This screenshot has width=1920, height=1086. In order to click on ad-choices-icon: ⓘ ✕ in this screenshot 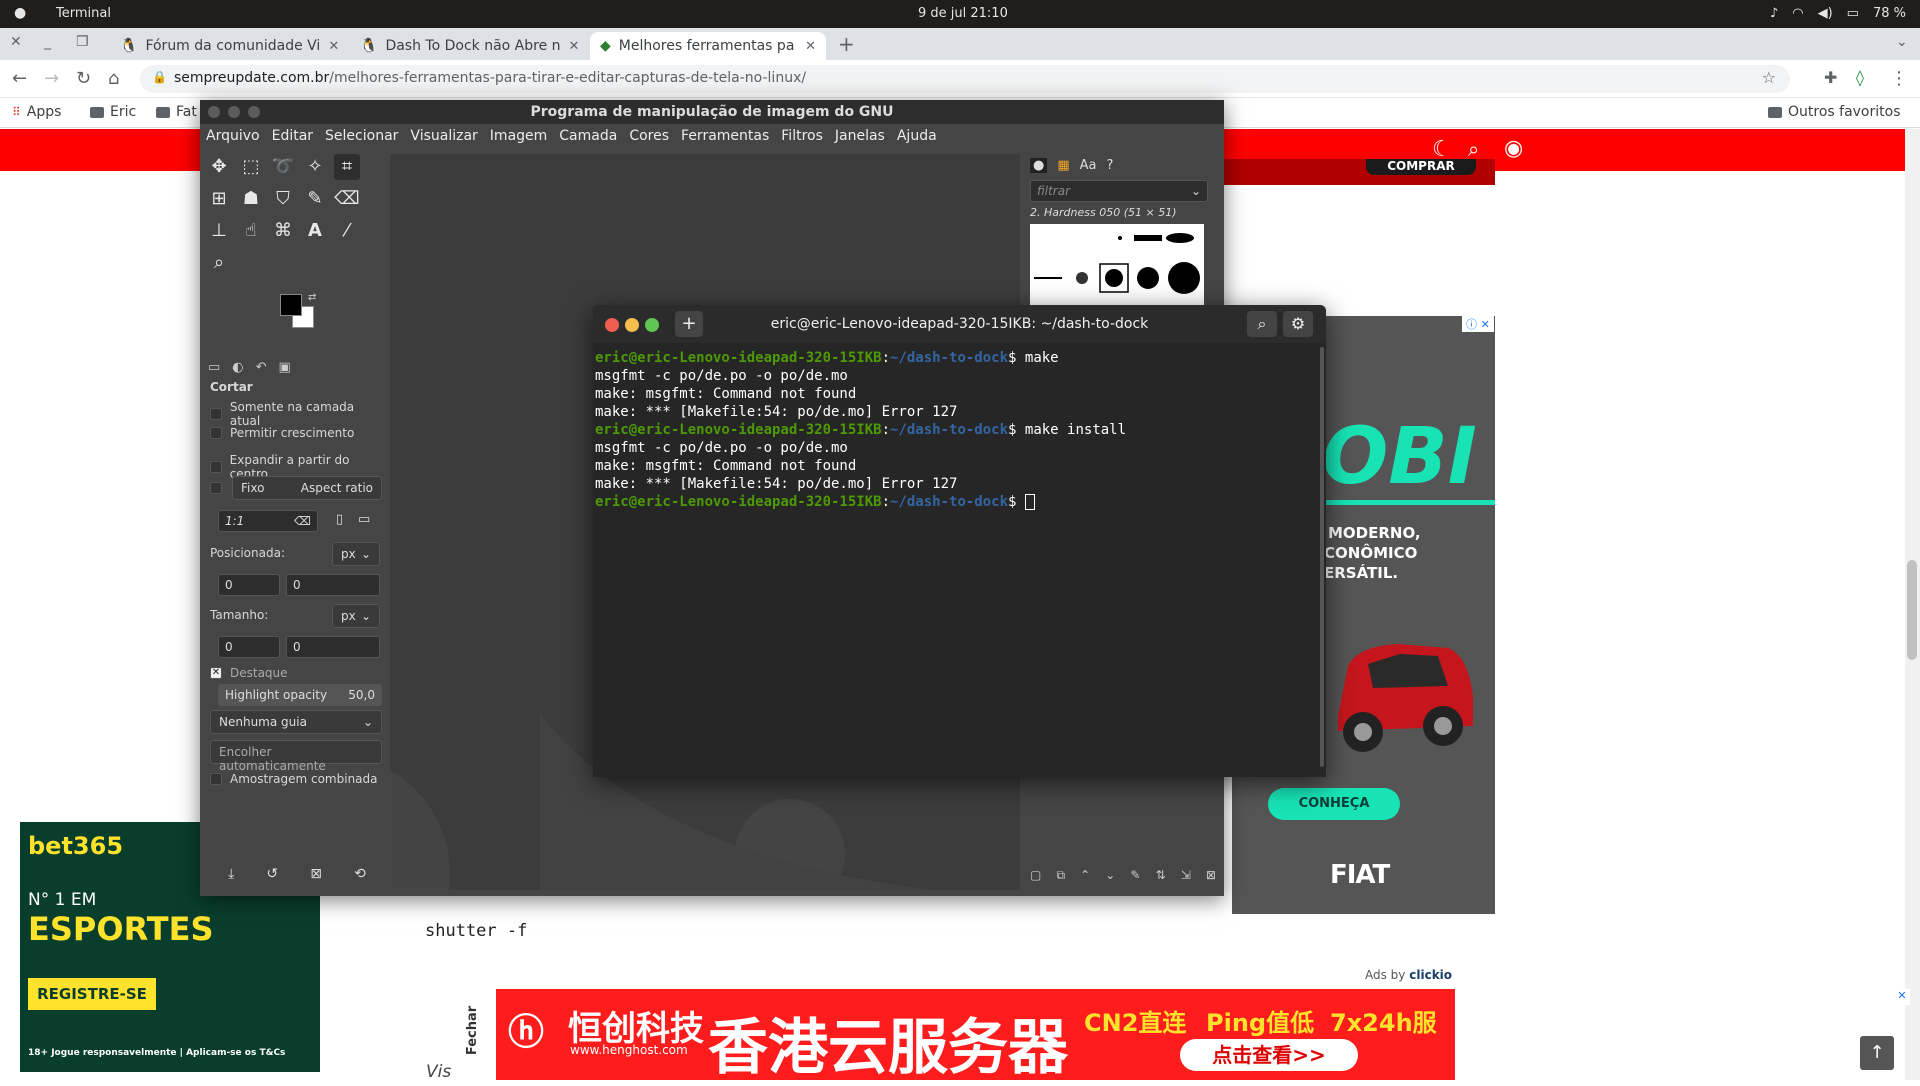, I will do `click(1478, 324)`.